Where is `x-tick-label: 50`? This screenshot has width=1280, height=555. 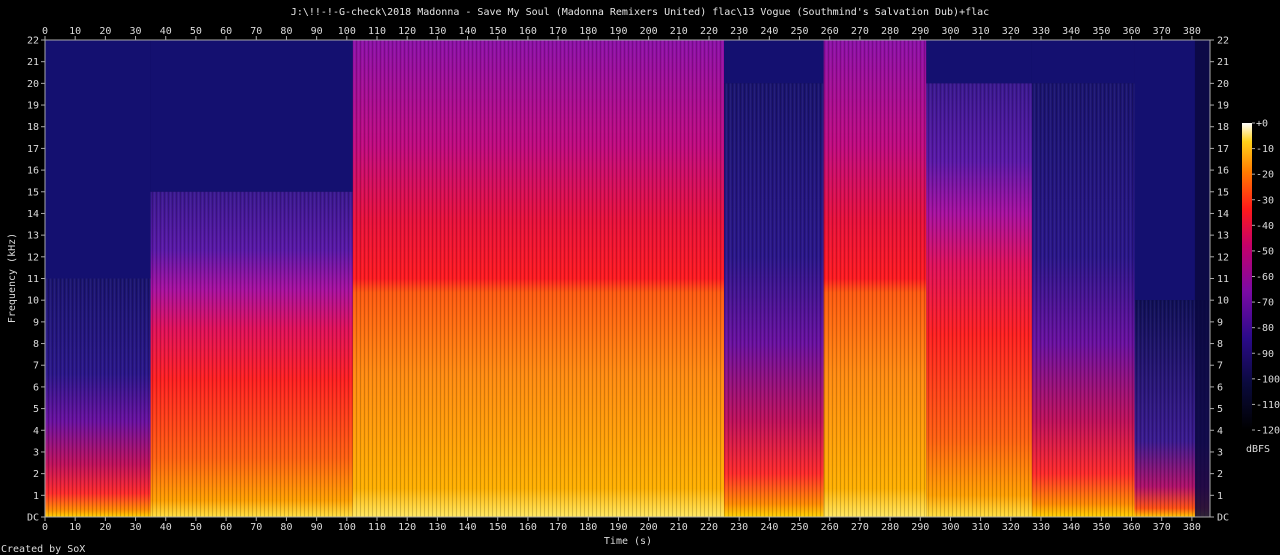
x-tick-label: 50 is located at coordinates (196, 31).